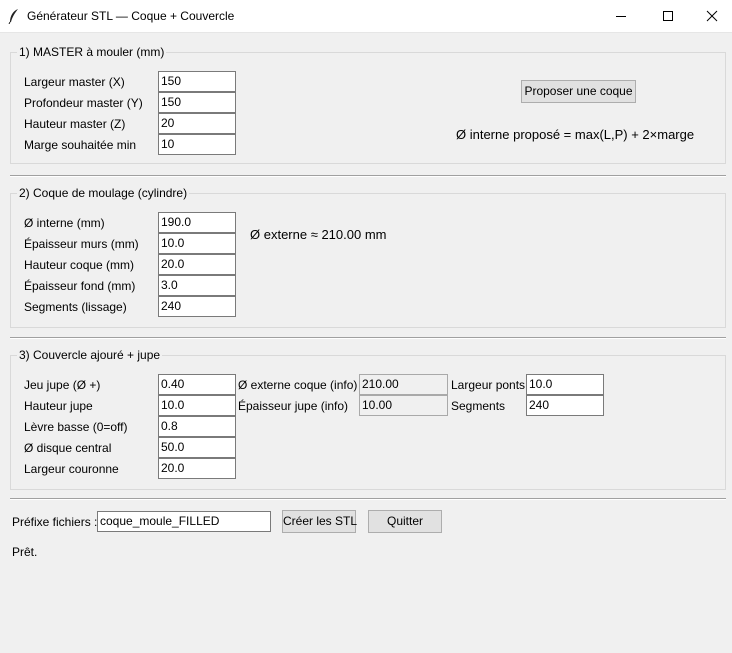  What do you see at coordinates (55, 522) in the screenshot?
I see `prefix-label: Préfixe fichiers :` at bounding box center [55, 522].